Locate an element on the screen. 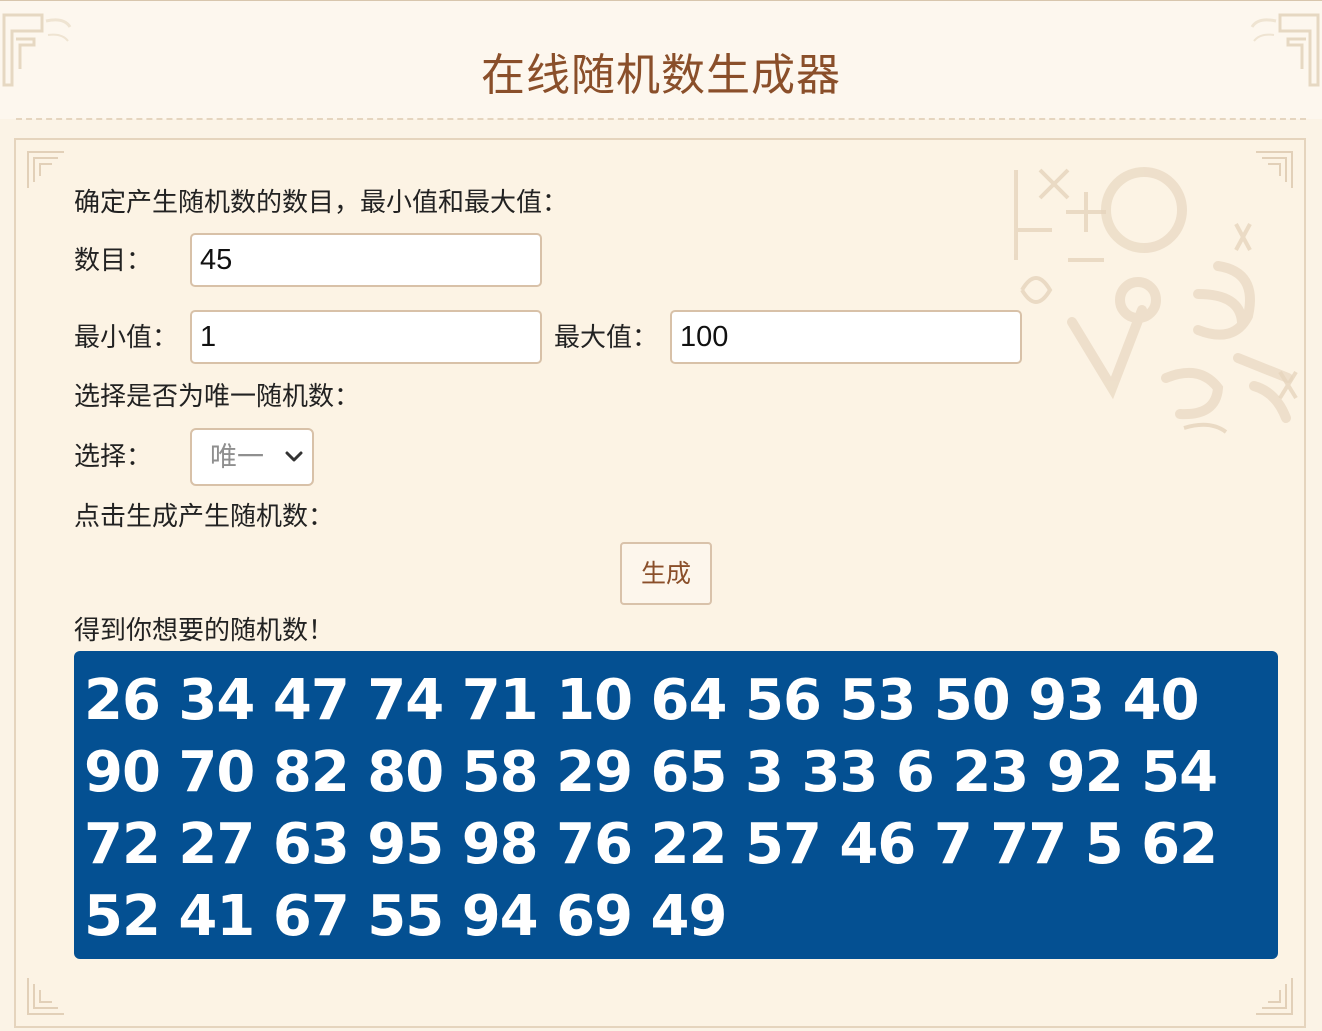 The height and width of the screenshot is (1031, 1322). unique-select: 唯一 is located at coordinates (252, 457).